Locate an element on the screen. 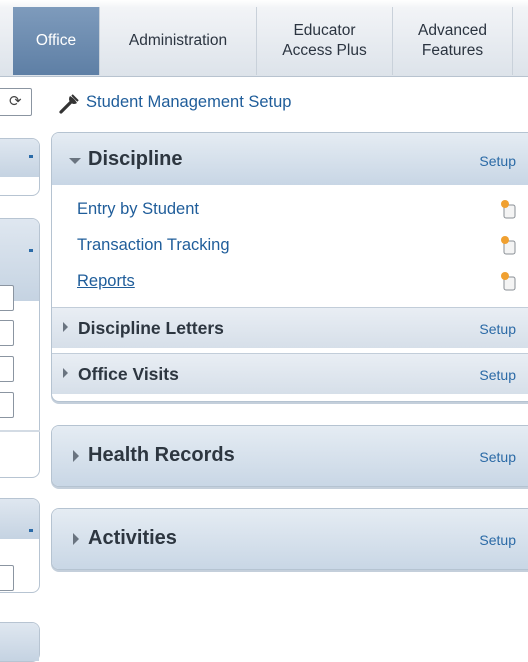 The image size is (528, 662). wrench-icon is located at coordinates (69, 104).